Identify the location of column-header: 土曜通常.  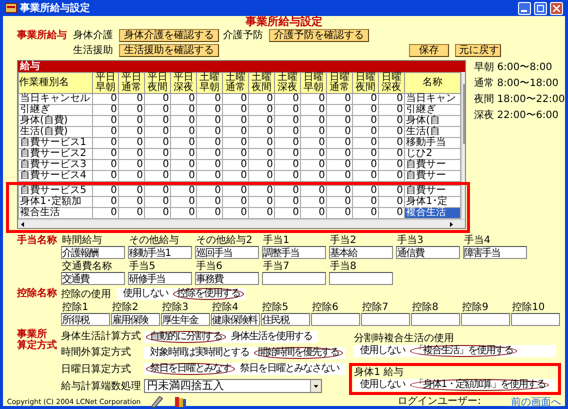
(235, 83).